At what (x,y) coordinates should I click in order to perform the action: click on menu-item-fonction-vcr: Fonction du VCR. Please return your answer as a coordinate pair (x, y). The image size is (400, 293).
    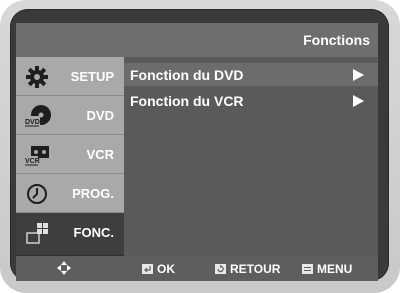
    Looking at the image, I should click on (251, 100).